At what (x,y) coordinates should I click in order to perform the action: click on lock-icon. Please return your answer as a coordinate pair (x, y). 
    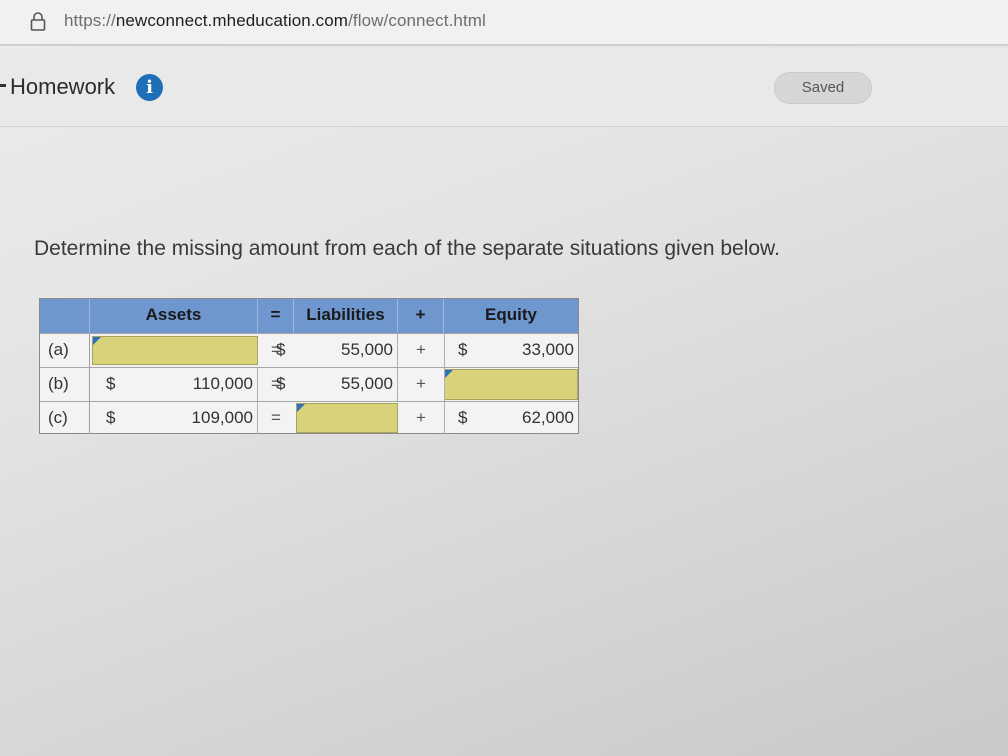
    Looking at the image, I should click on (38, 21).